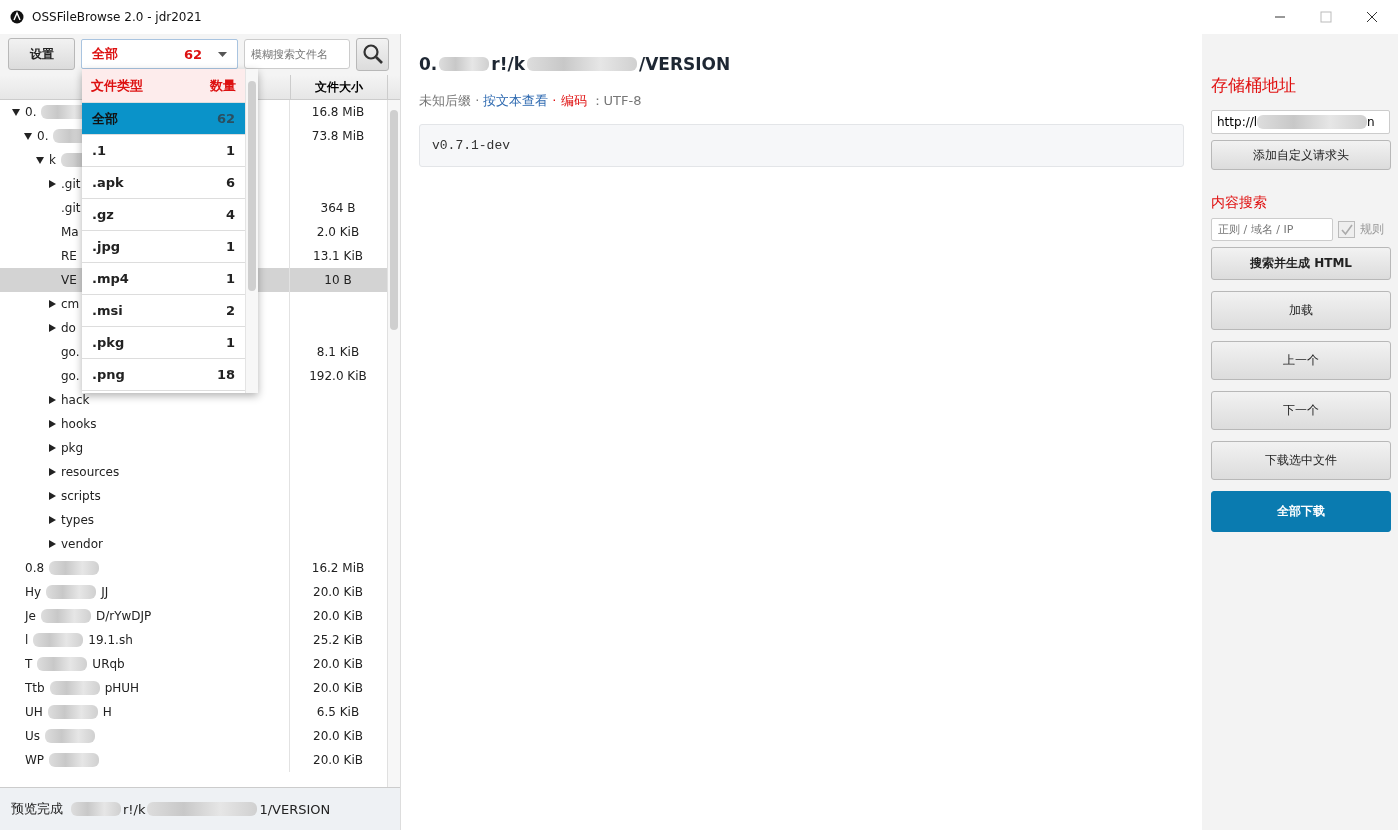 The height and width of the screenshot is (830, 1398). Describe the element at coordinates (122, 688) in the screenshot. I see `name-fragment: pHUH` at that location.